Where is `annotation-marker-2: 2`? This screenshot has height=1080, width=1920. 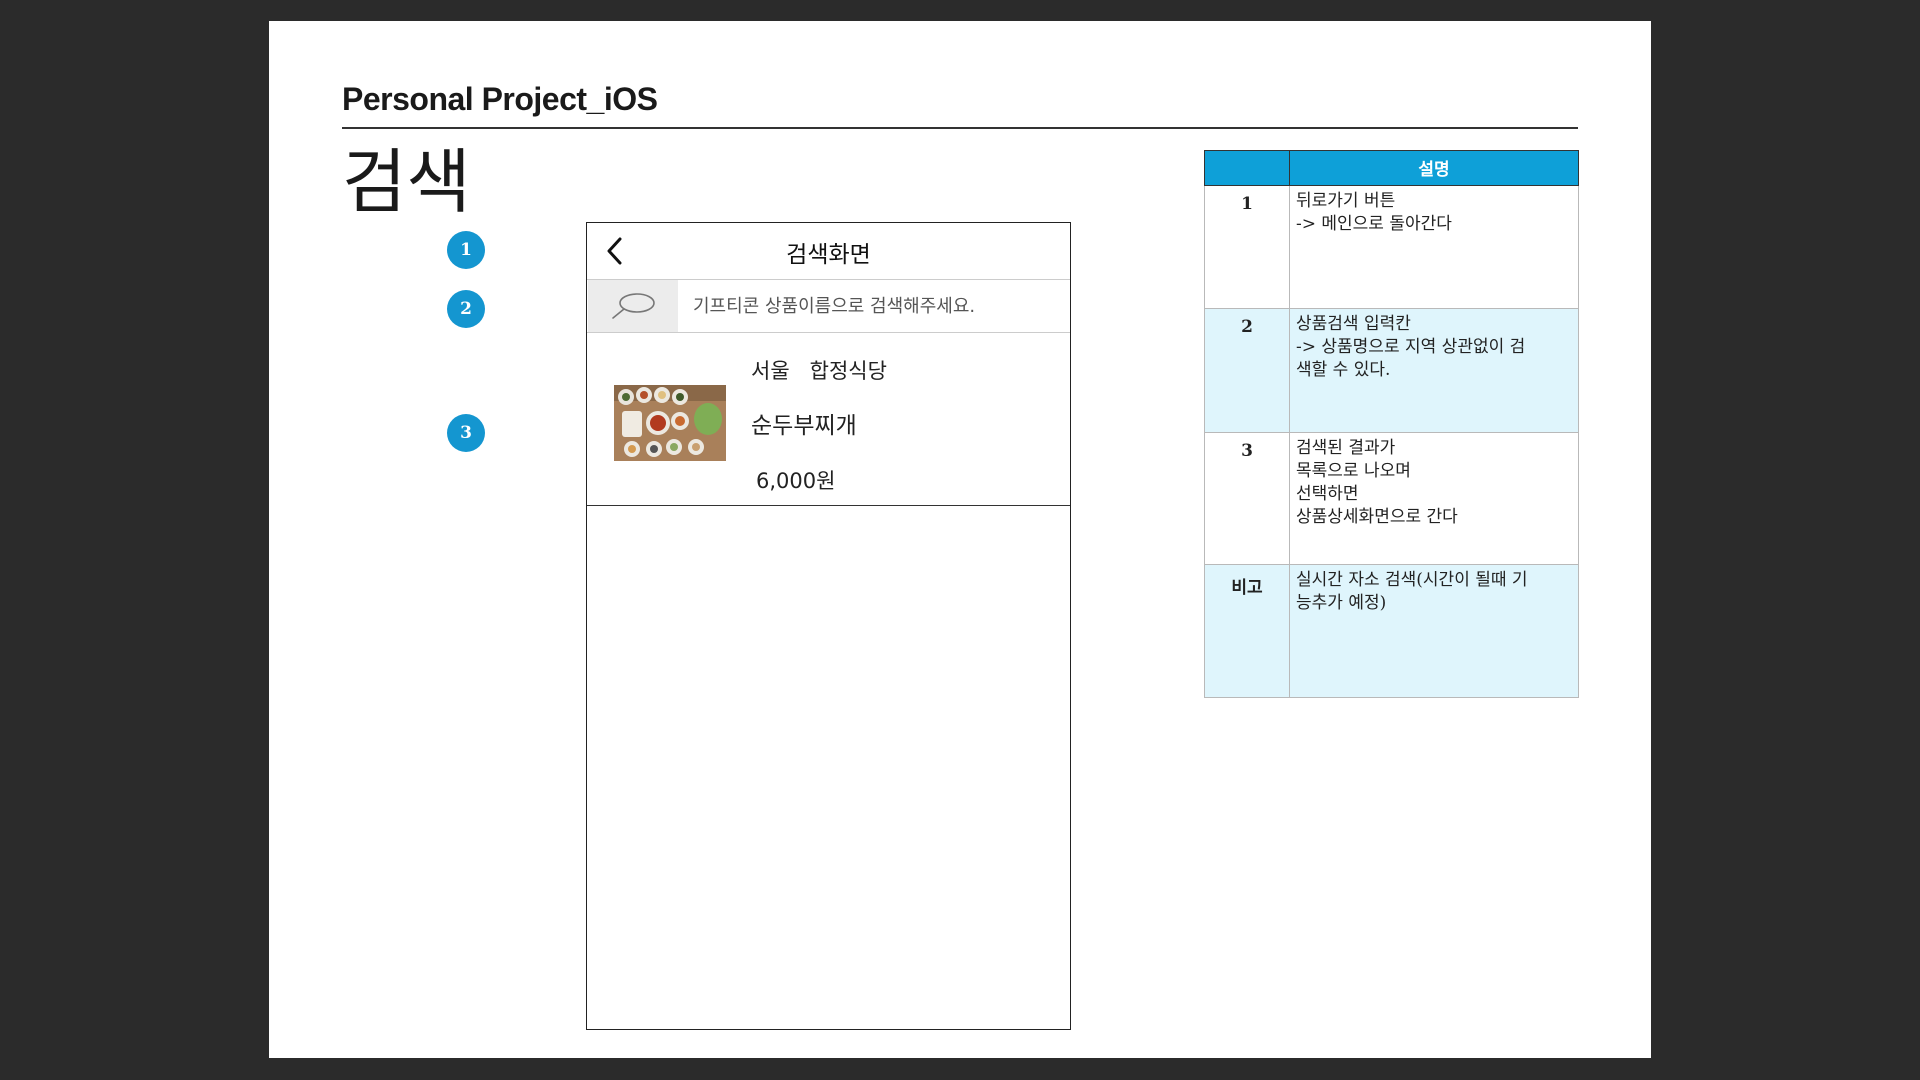 annotation-marker-2: 2 is located at coordinates (466, 309).